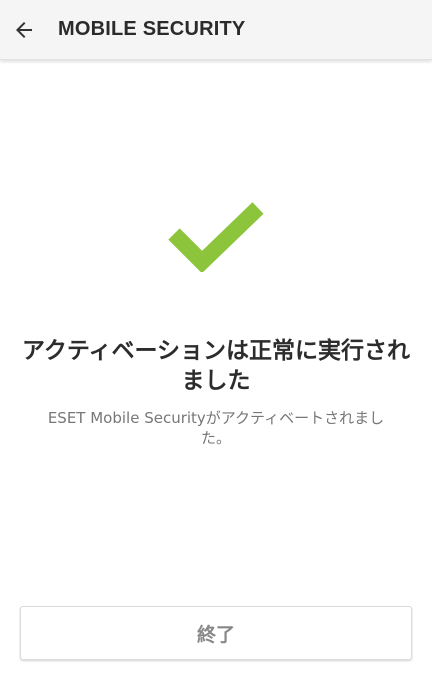 The height and width of the screenshot is (675, 432). I want to click on finish-button: 終了, so click(216, 633).